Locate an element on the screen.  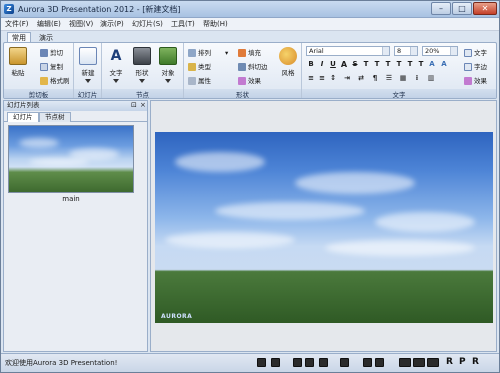
object-node-label: 对象 is located at coordinates (168, 73).